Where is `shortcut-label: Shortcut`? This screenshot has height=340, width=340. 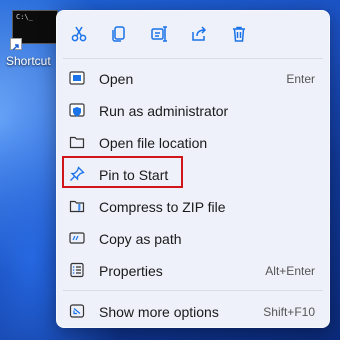
shortcut-label: Shortcut is located at coordinates (28, 61).